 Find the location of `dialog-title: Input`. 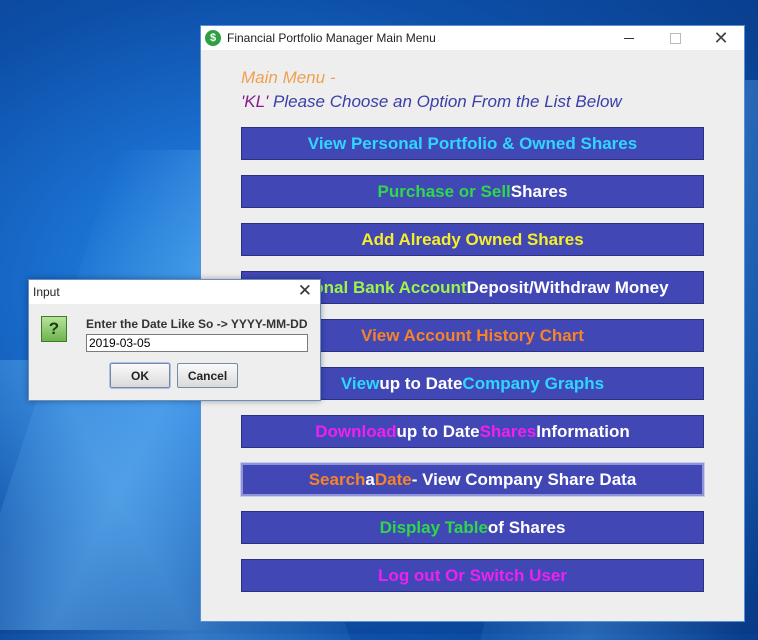

dialog-title: Input is located at coordinates (46, 292).